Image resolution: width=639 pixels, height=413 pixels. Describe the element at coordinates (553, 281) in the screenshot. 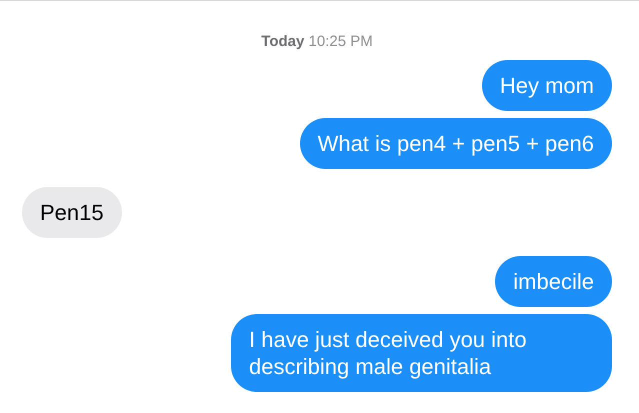

I see `sent-message-bubble: imbecile` at that location.